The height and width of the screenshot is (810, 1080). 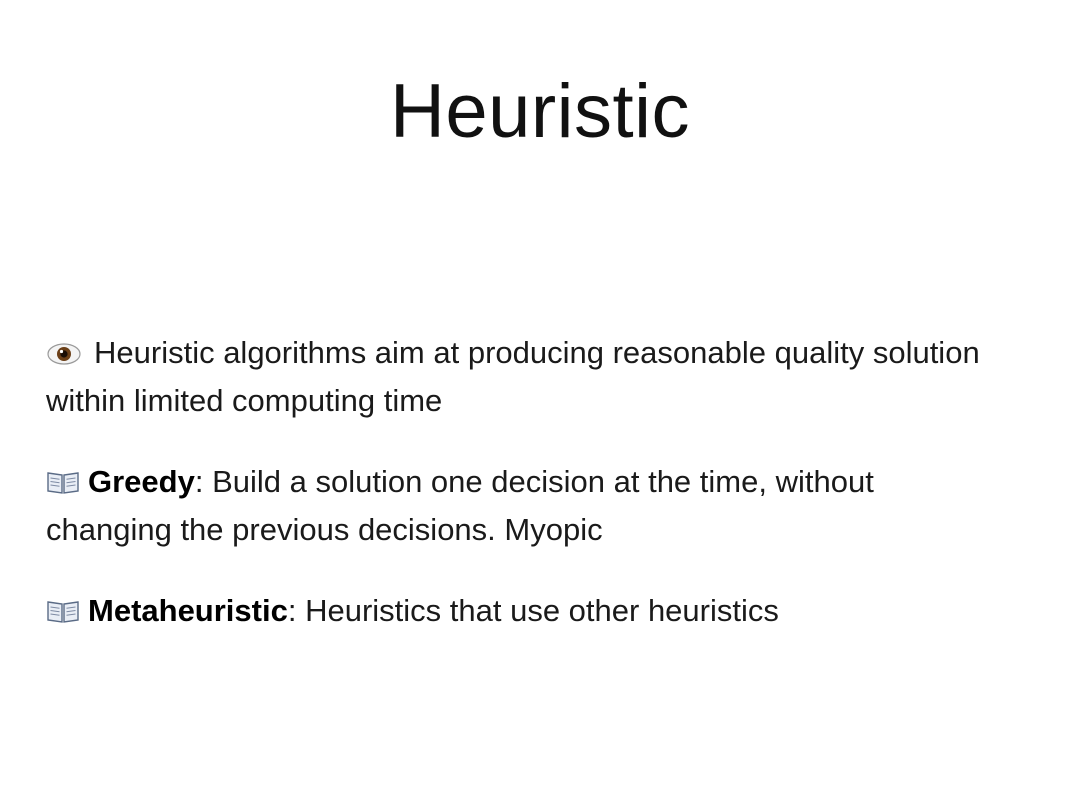 What do you see at coordinates (141, 481) in the screenshot?
I see `term-greedy: Greedy` at bounding box center [141, 481].